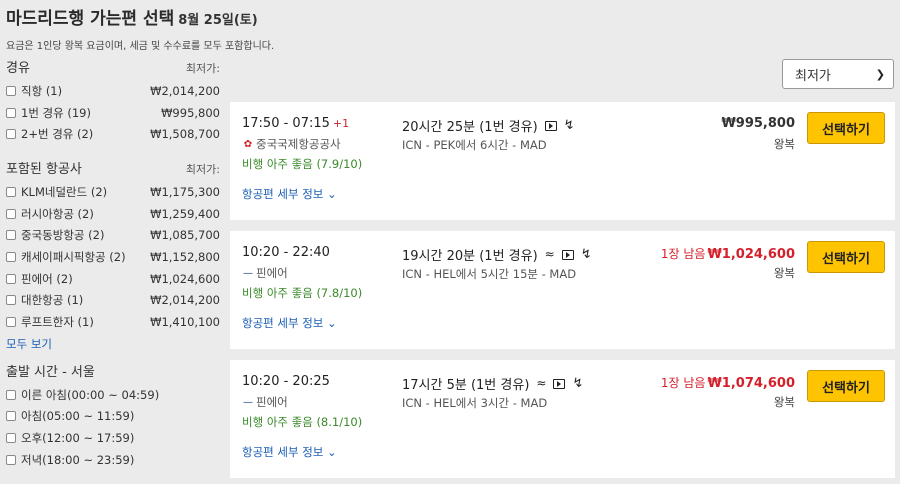  Describe the element at coordinates (52, 300) in the screenshot. I see `filter-label: 대한항공 (1)` at that location.